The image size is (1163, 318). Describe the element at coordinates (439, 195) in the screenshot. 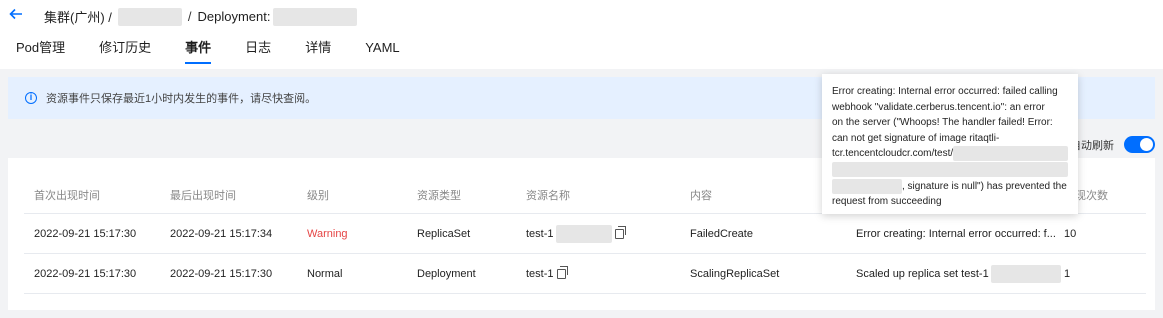

I see `column-header-resource-type: 资源类型` at that location.